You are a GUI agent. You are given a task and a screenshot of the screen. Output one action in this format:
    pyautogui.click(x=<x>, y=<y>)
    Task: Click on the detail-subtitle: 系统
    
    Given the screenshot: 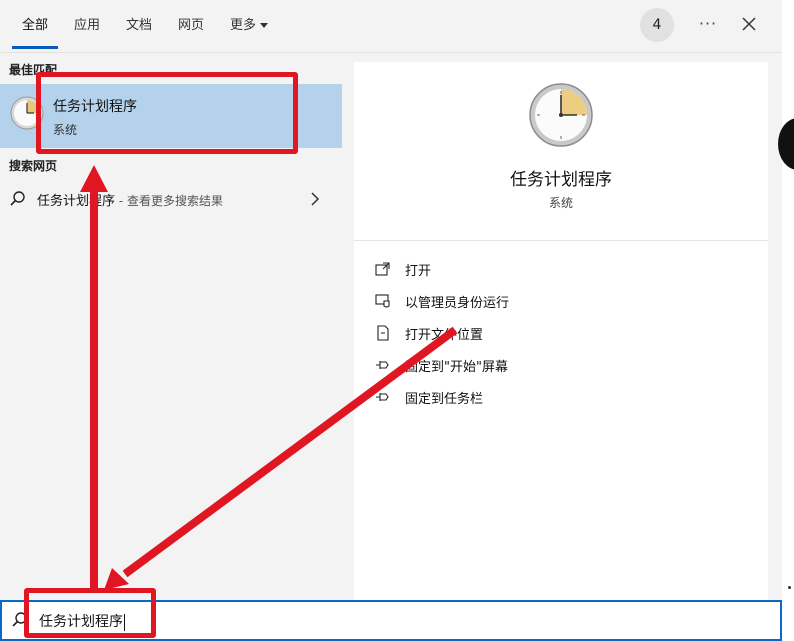 What is the action you would take?
    pyautogui.click(x=560, y=203)
    